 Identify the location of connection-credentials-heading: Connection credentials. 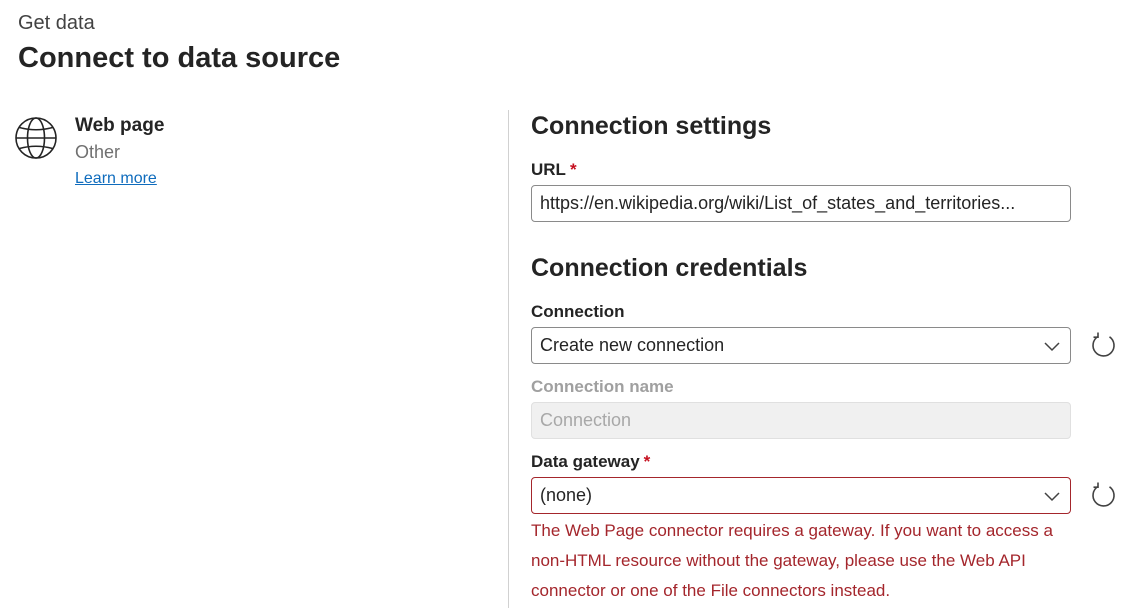
(669, 268).